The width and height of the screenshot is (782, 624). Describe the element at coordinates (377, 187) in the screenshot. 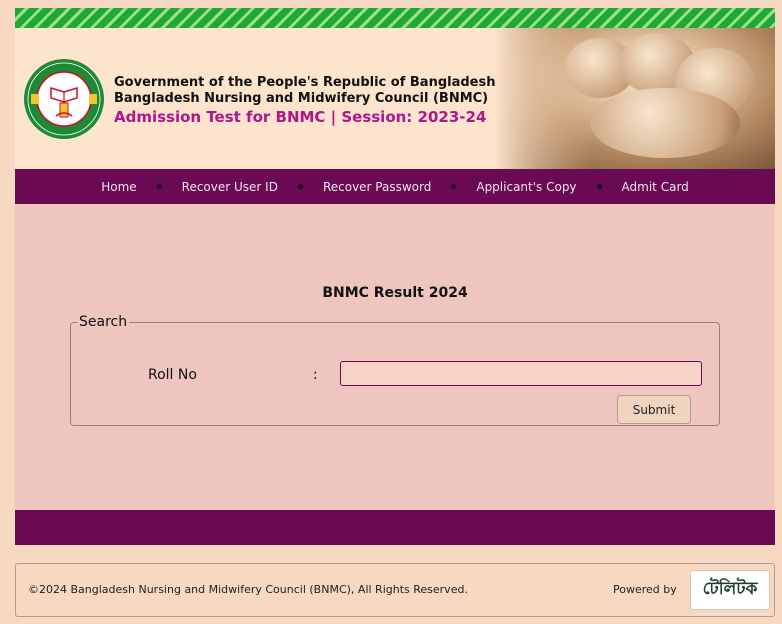

I see `nav-recover-password: Recover Password` at that location.